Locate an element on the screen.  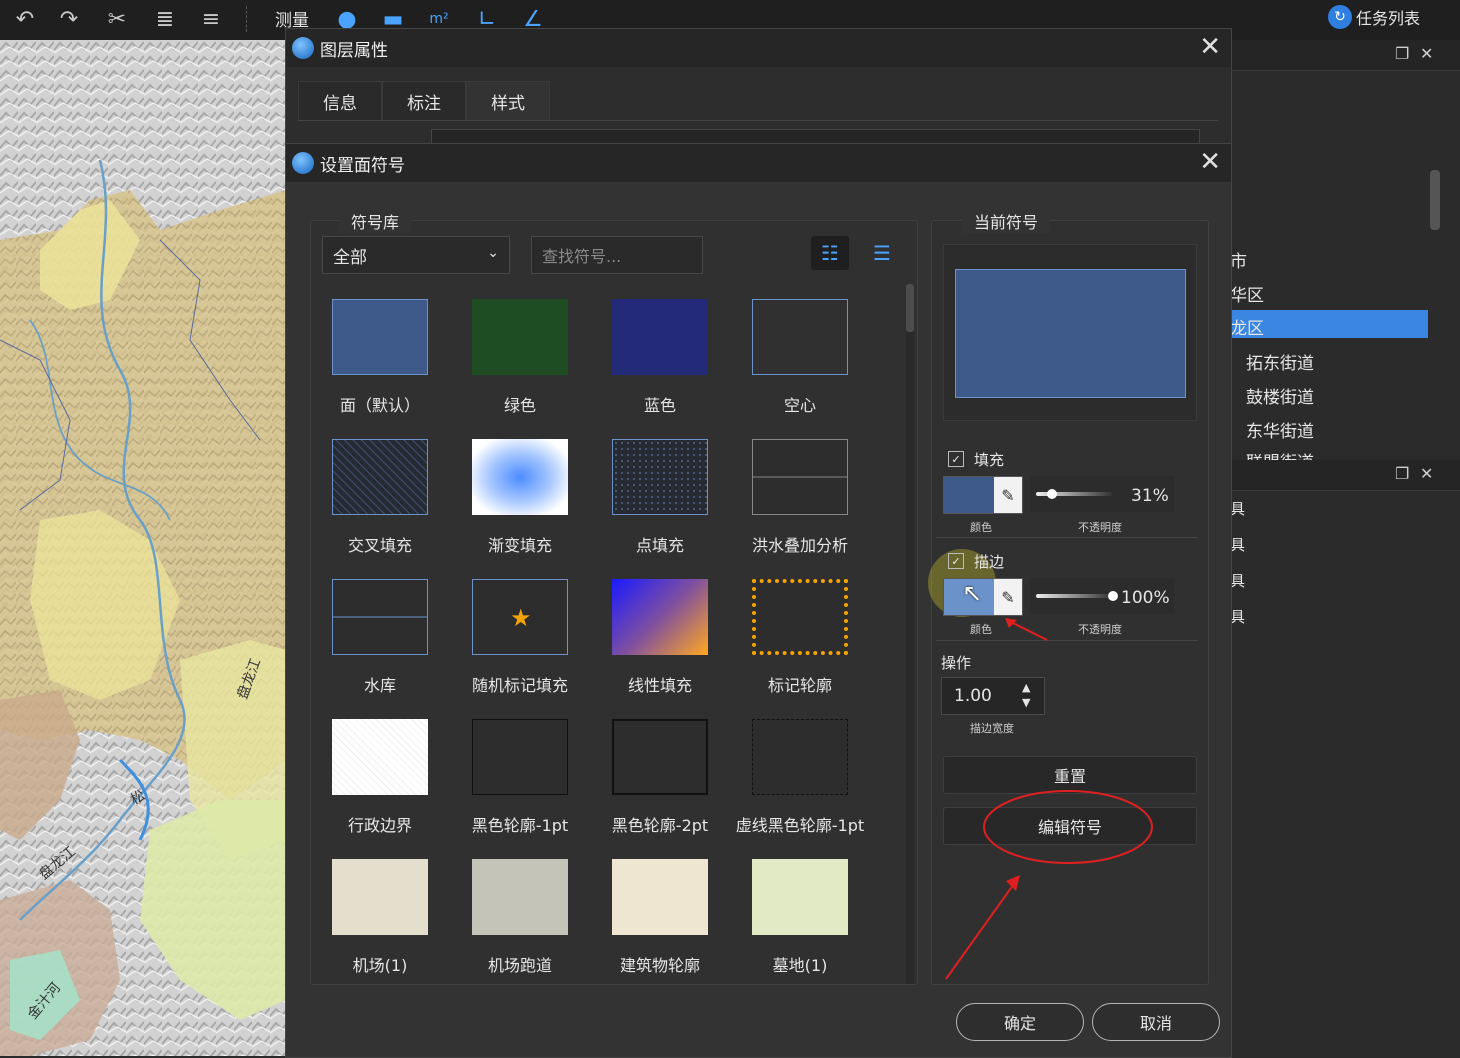
fill-color-swatch is located at coordinates (969, 495).